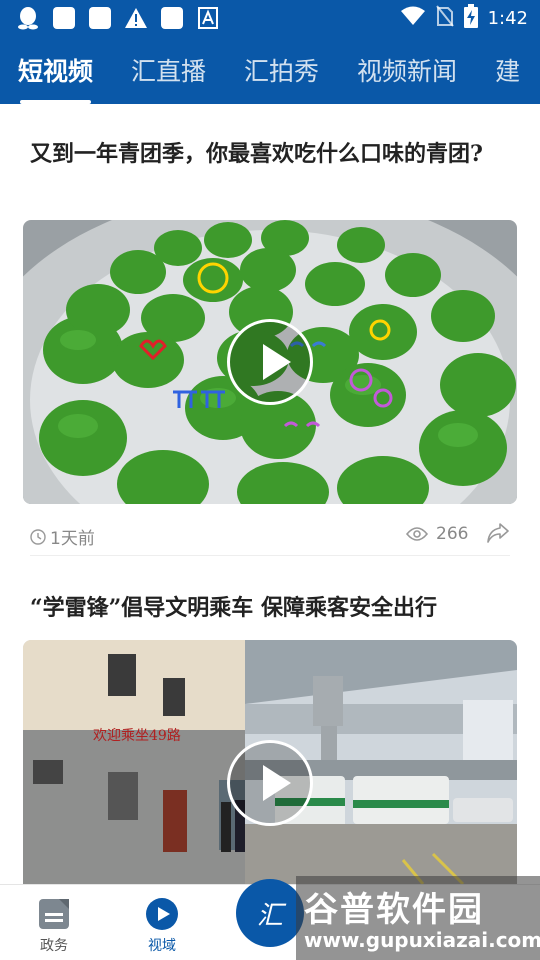 This screenshot has height=960, width=540. I want to click on watermark: 谷普软件园 www.gupuxiazai.com, so click(418, 918).